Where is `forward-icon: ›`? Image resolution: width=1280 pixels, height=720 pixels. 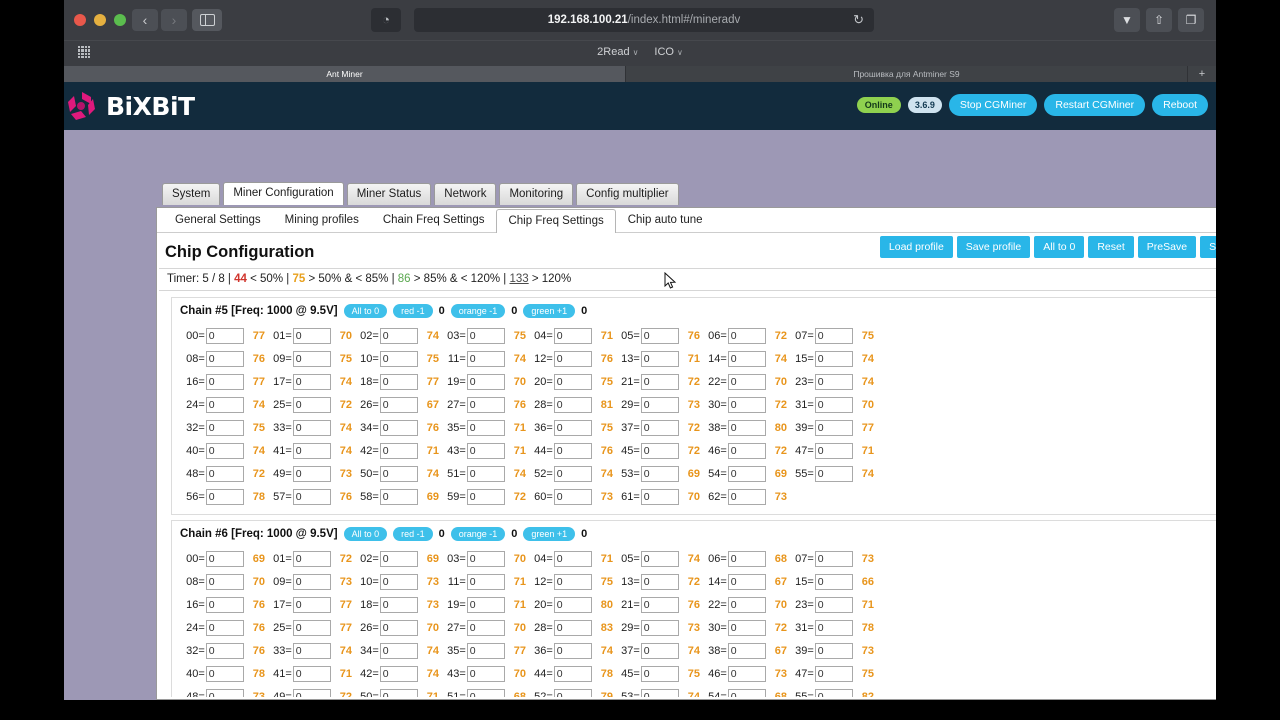 forward-icon: › is located at coordinates (174, 20).